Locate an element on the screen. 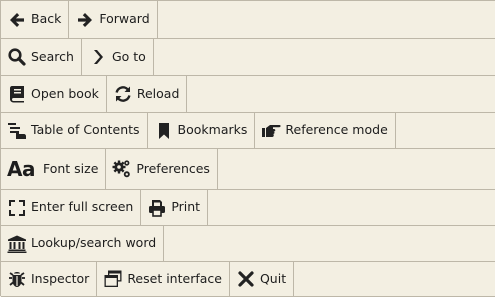 The width and height of the screenshot is (495, 297). actions-row: Open book Reload is located at coordinates (248, 94).